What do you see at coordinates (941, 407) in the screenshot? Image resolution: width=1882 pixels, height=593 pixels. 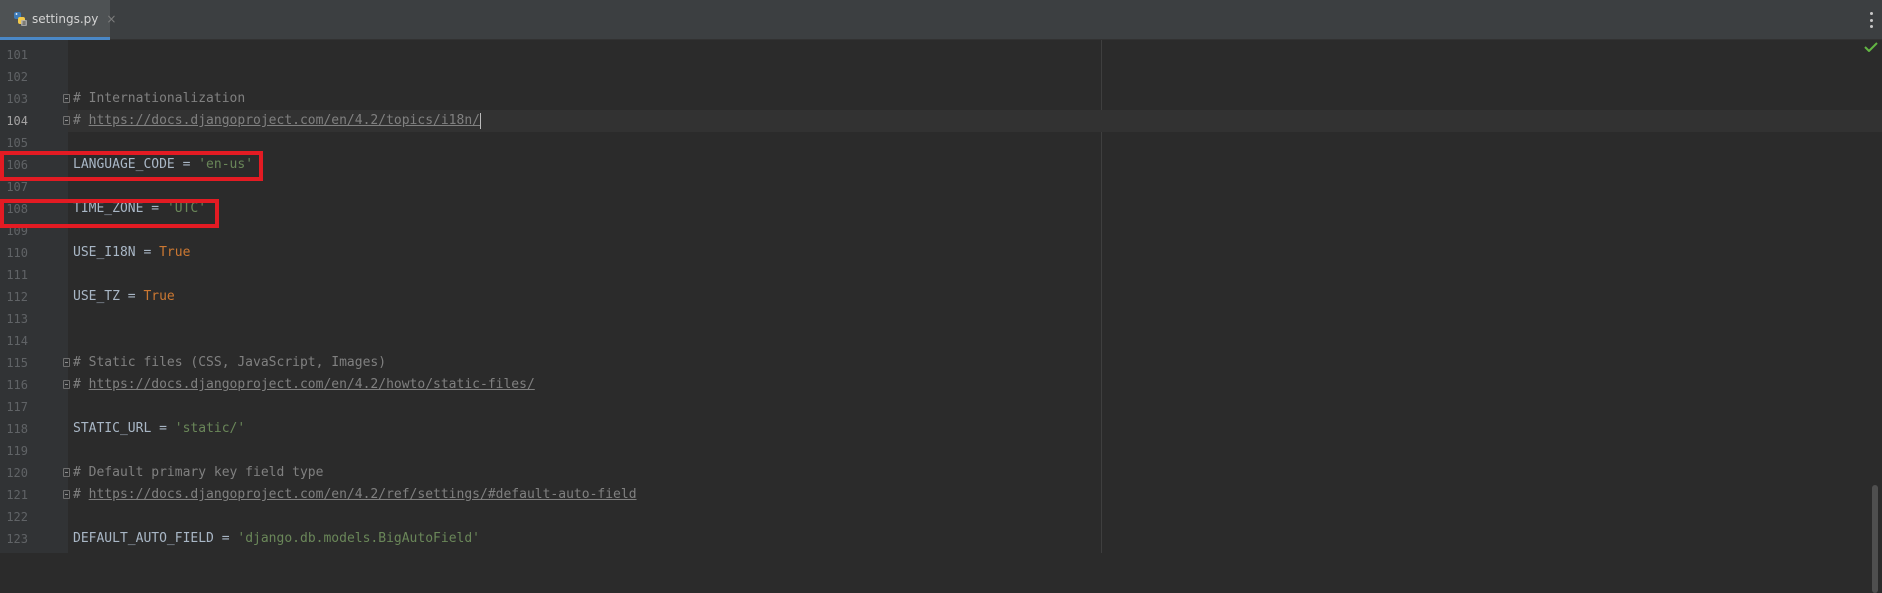 I see `code-line: 117` at bounding box center [941, 407].